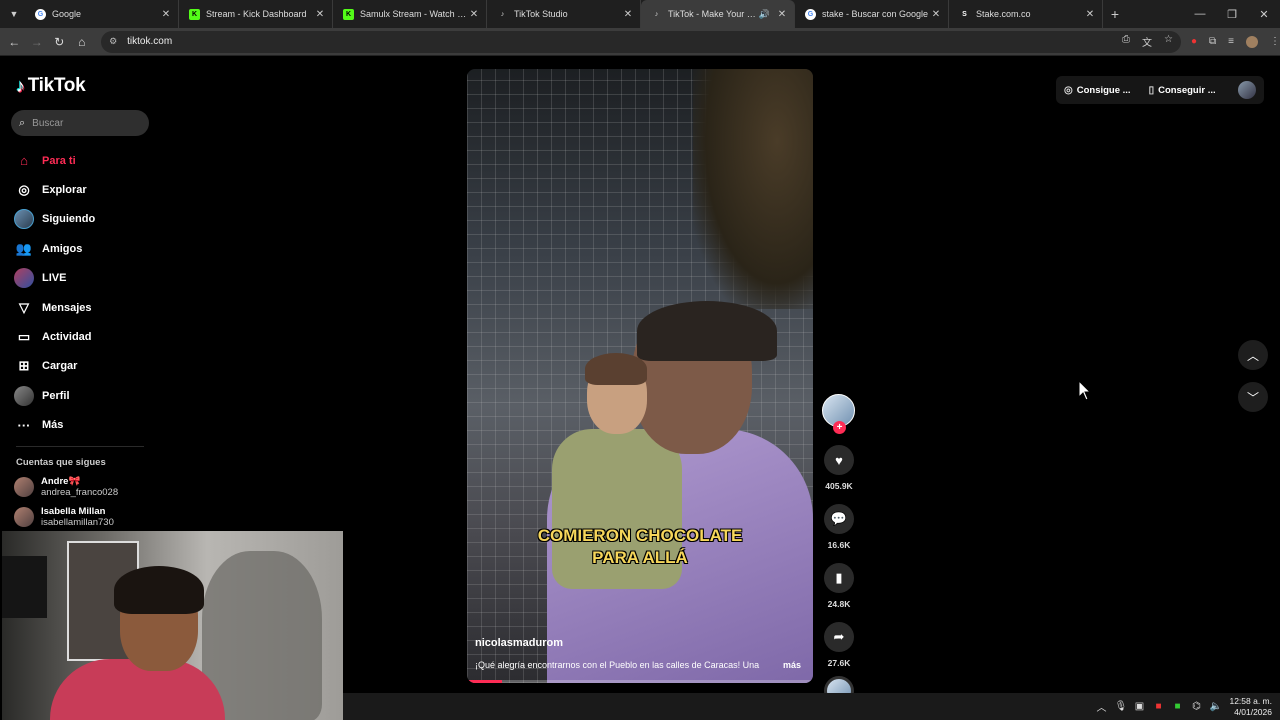  What do you see at coordinates (149, 41) in the screenshot?
I see `url-text: tiktok.com` at bounding box center [149, 41].